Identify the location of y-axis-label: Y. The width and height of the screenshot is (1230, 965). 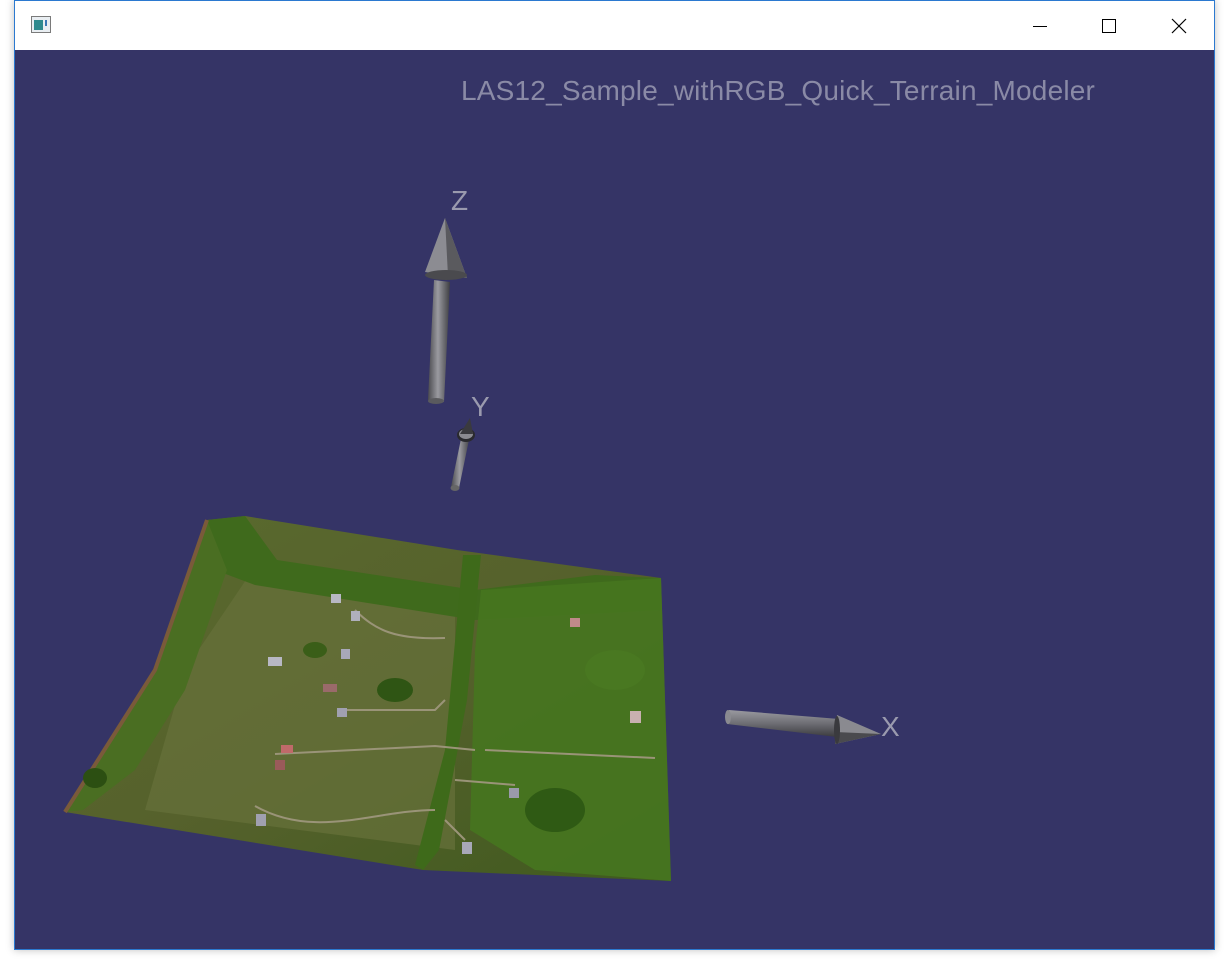
(480, 406).